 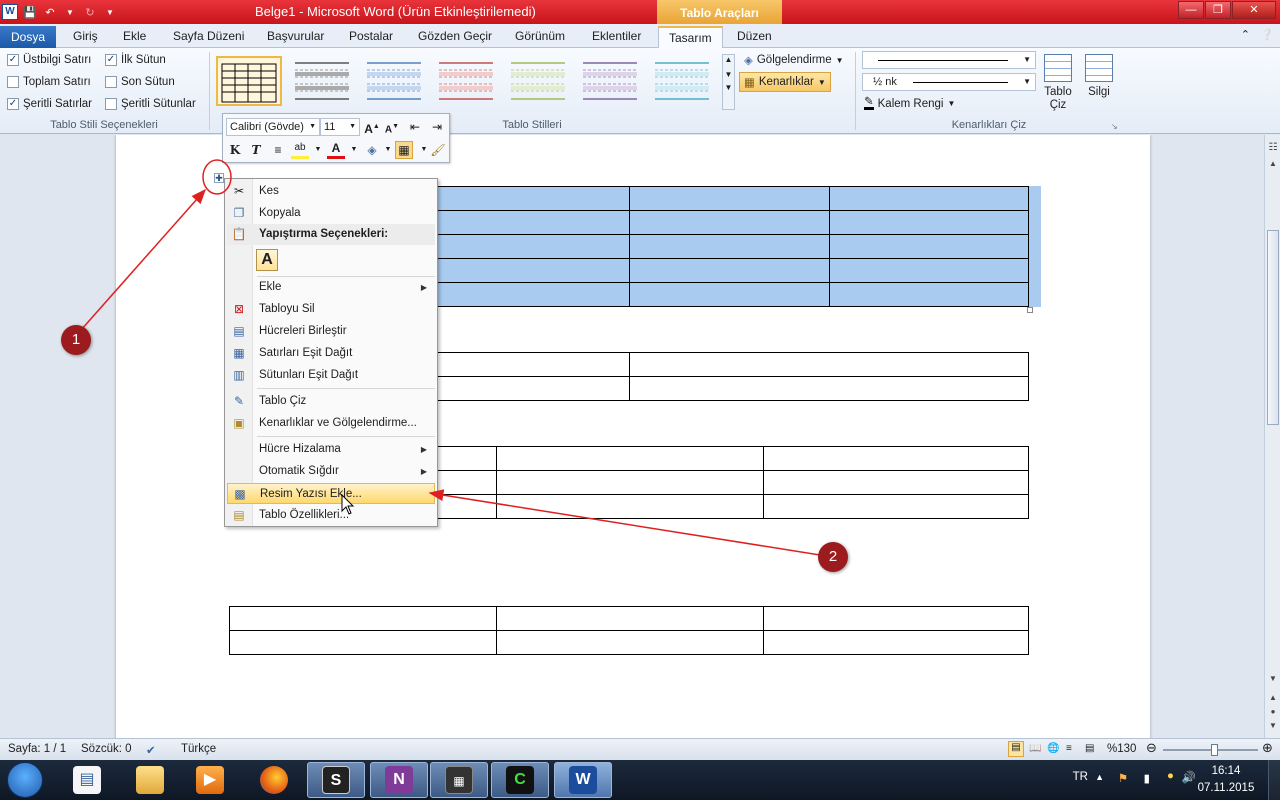 I want to click on font-name-combo: Calibri (Gövde) ▼, so click(x=273, y=127).